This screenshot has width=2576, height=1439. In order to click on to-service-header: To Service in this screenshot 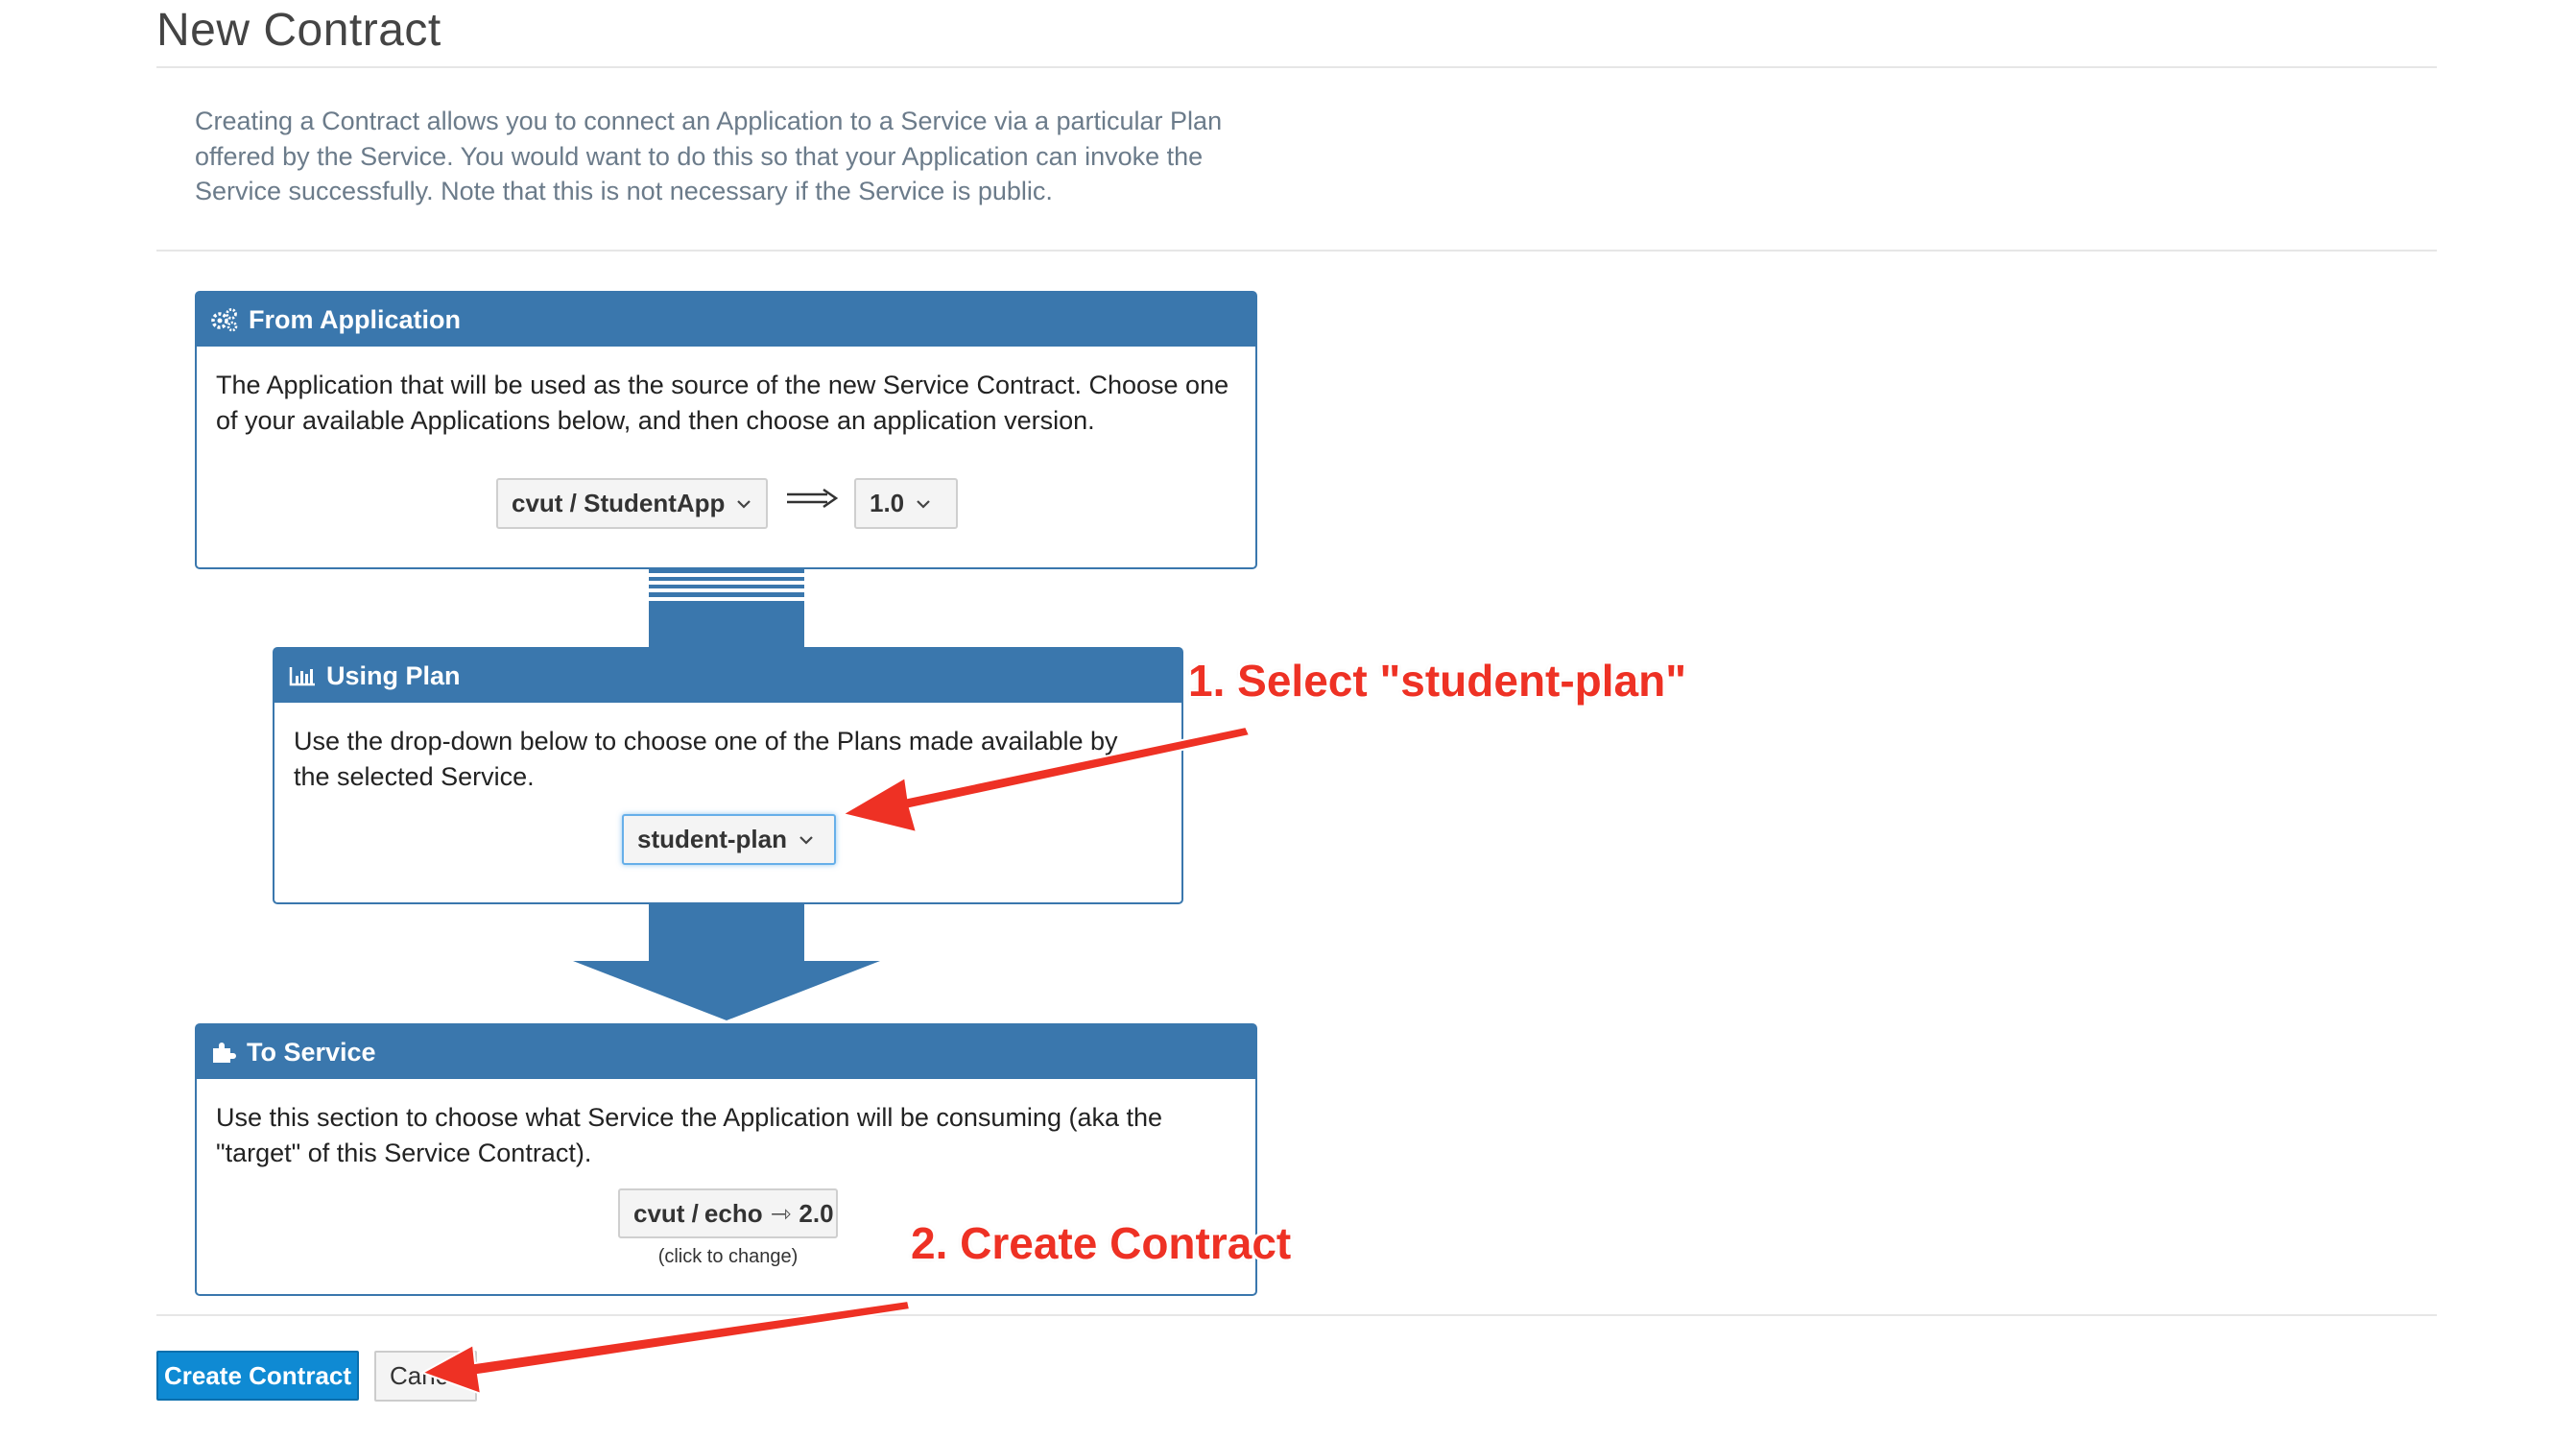, I will do `click(726, 1052)`.